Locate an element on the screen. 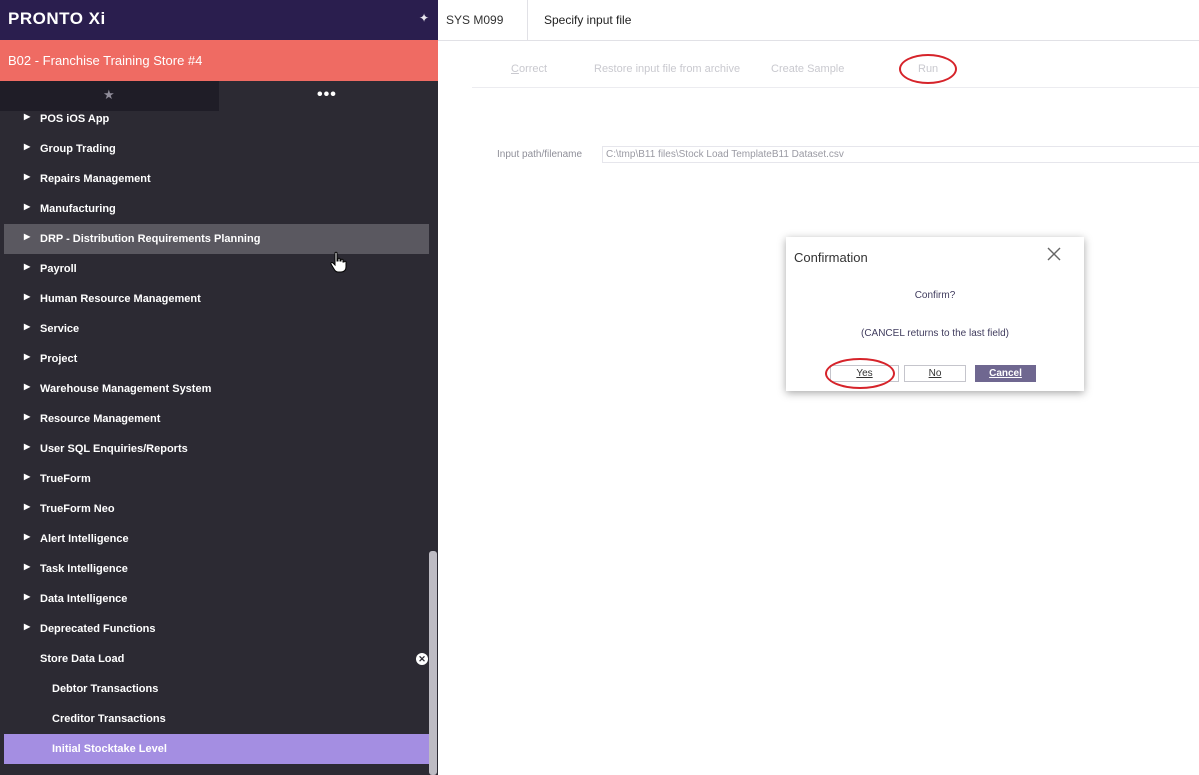 This screenshot has width=1199, height=775. menu-item-project: ▶ Project is located at coordinates (216, 359).